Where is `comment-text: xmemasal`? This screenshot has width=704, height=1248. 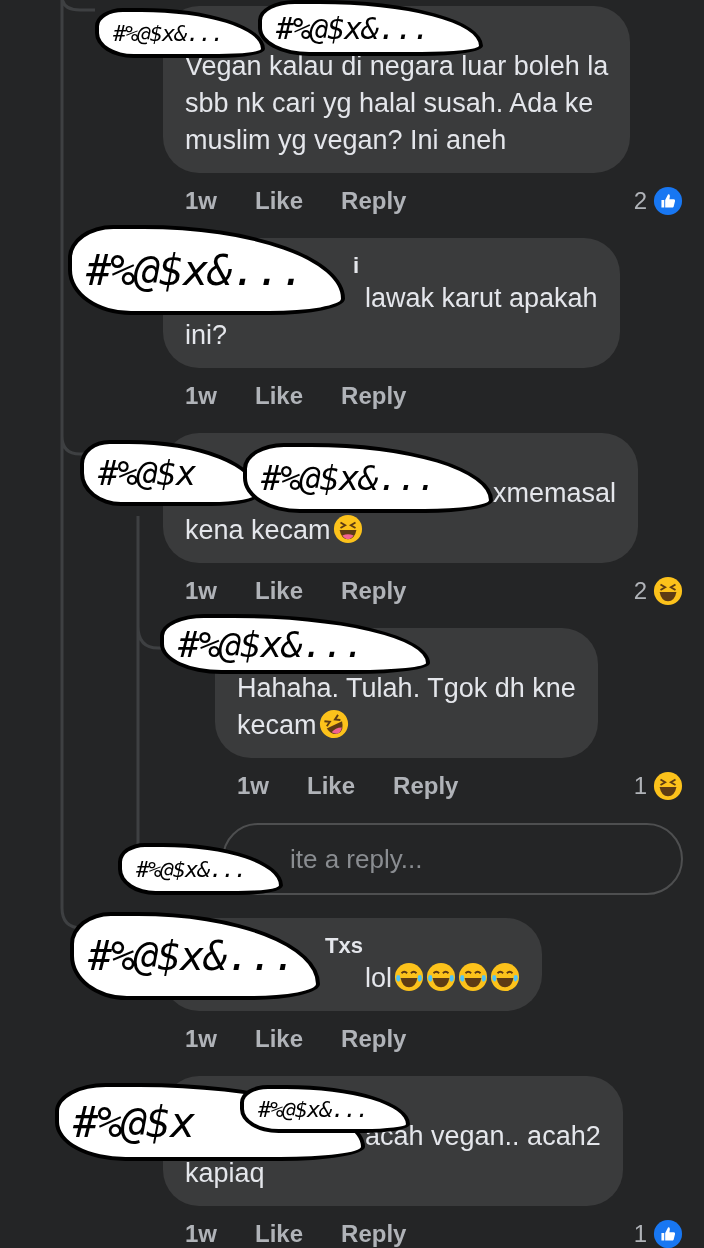
comment-text: xmemasal is located at coordinates (555, 493).